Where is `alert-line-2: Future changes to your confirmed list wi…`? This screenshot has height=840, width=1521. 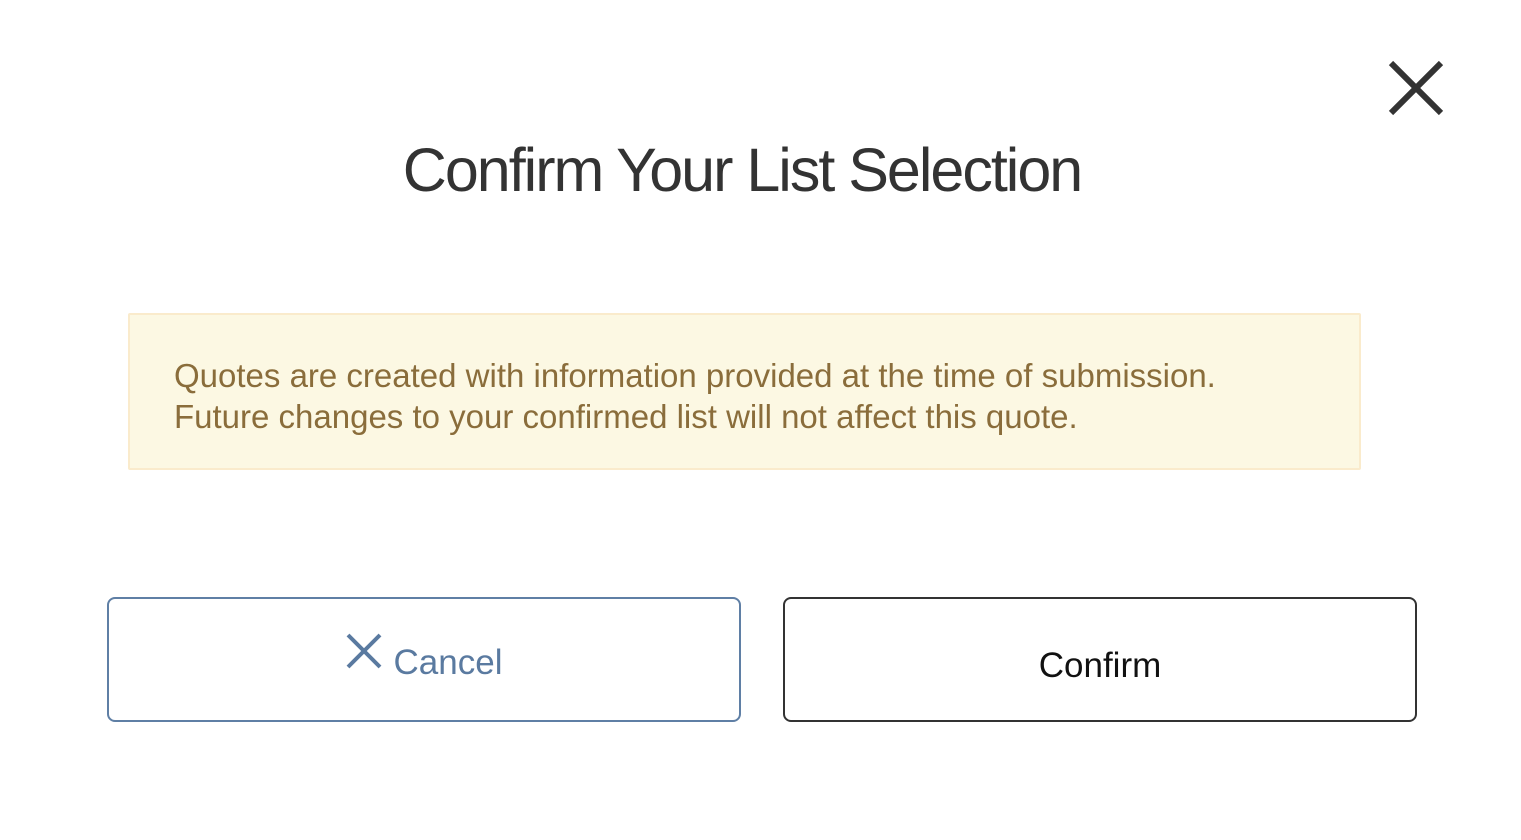
alert-line-2: Future changes to your confirmed list wi… is located at coordinates (626, 416).